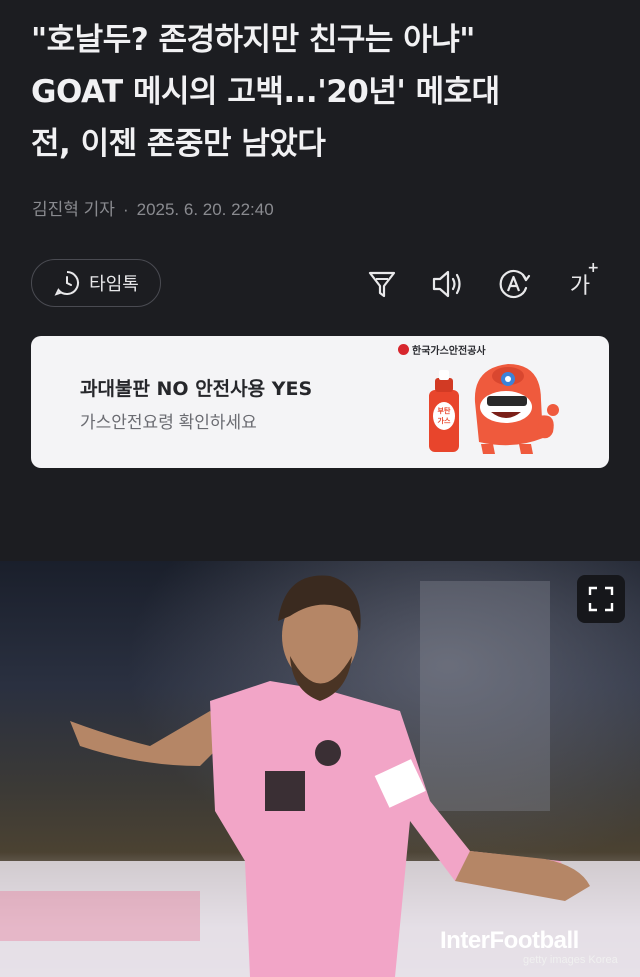 Image resolution: width=640 pixels, height=977 pixels. Describe the element at coordinates (73, 209) in the screenshot. I see `author-name: 김진혁 기자` at that location.